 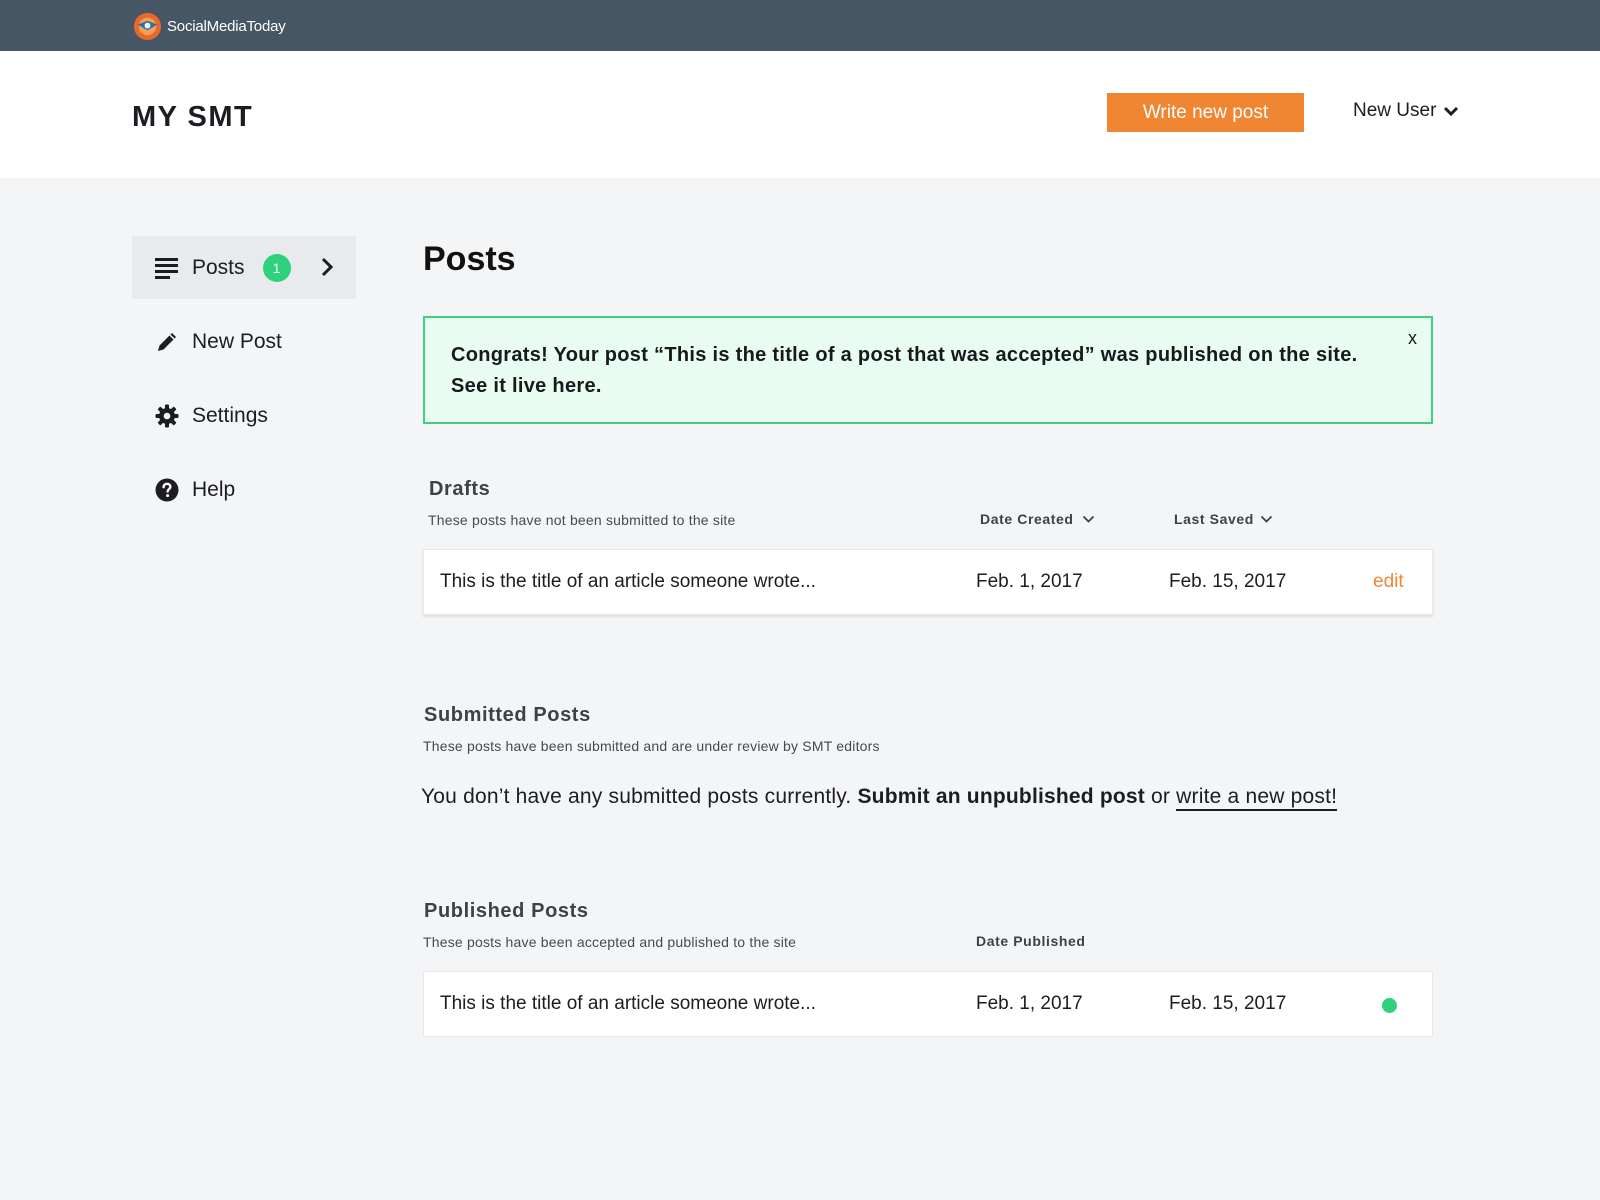 I want to click on sort-last-saved: Last Saved, so click(x=1223, y=519).